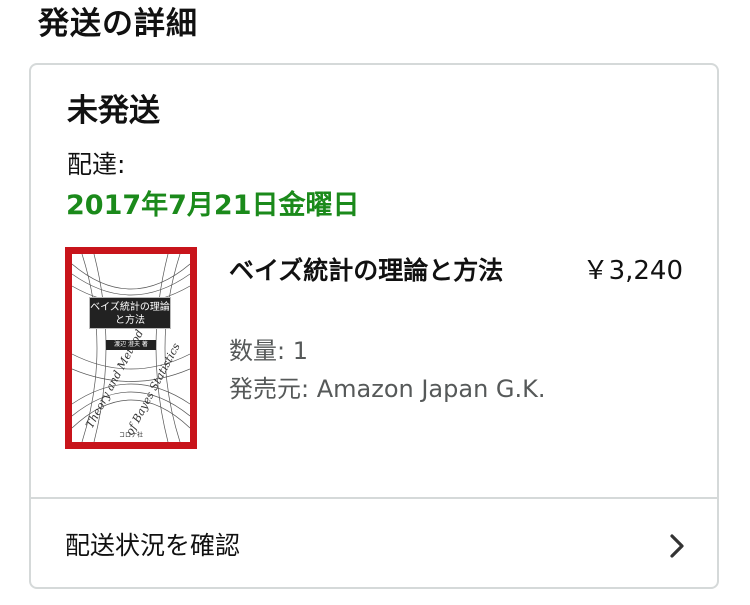 Image resolution: width=750 pixels, height=605 pixels. Describe the element at coordinates (677, 546) in the screenshot. I see `chevron-right-icon` at that location.